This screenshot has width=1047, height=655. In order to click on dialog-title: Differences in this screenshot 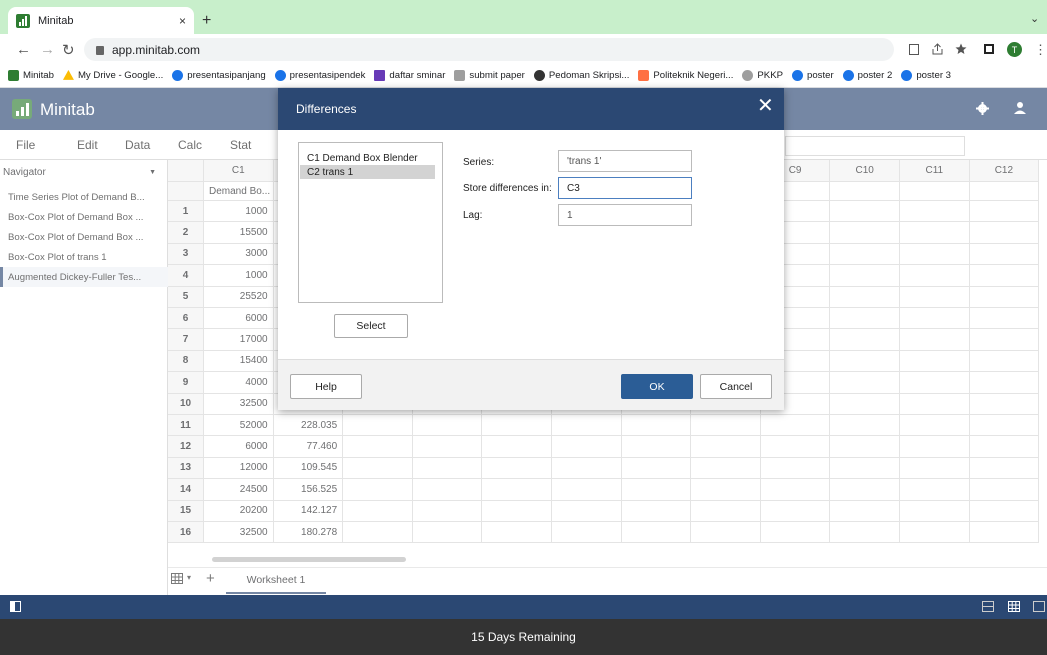, I will do `click(326, 109)`.